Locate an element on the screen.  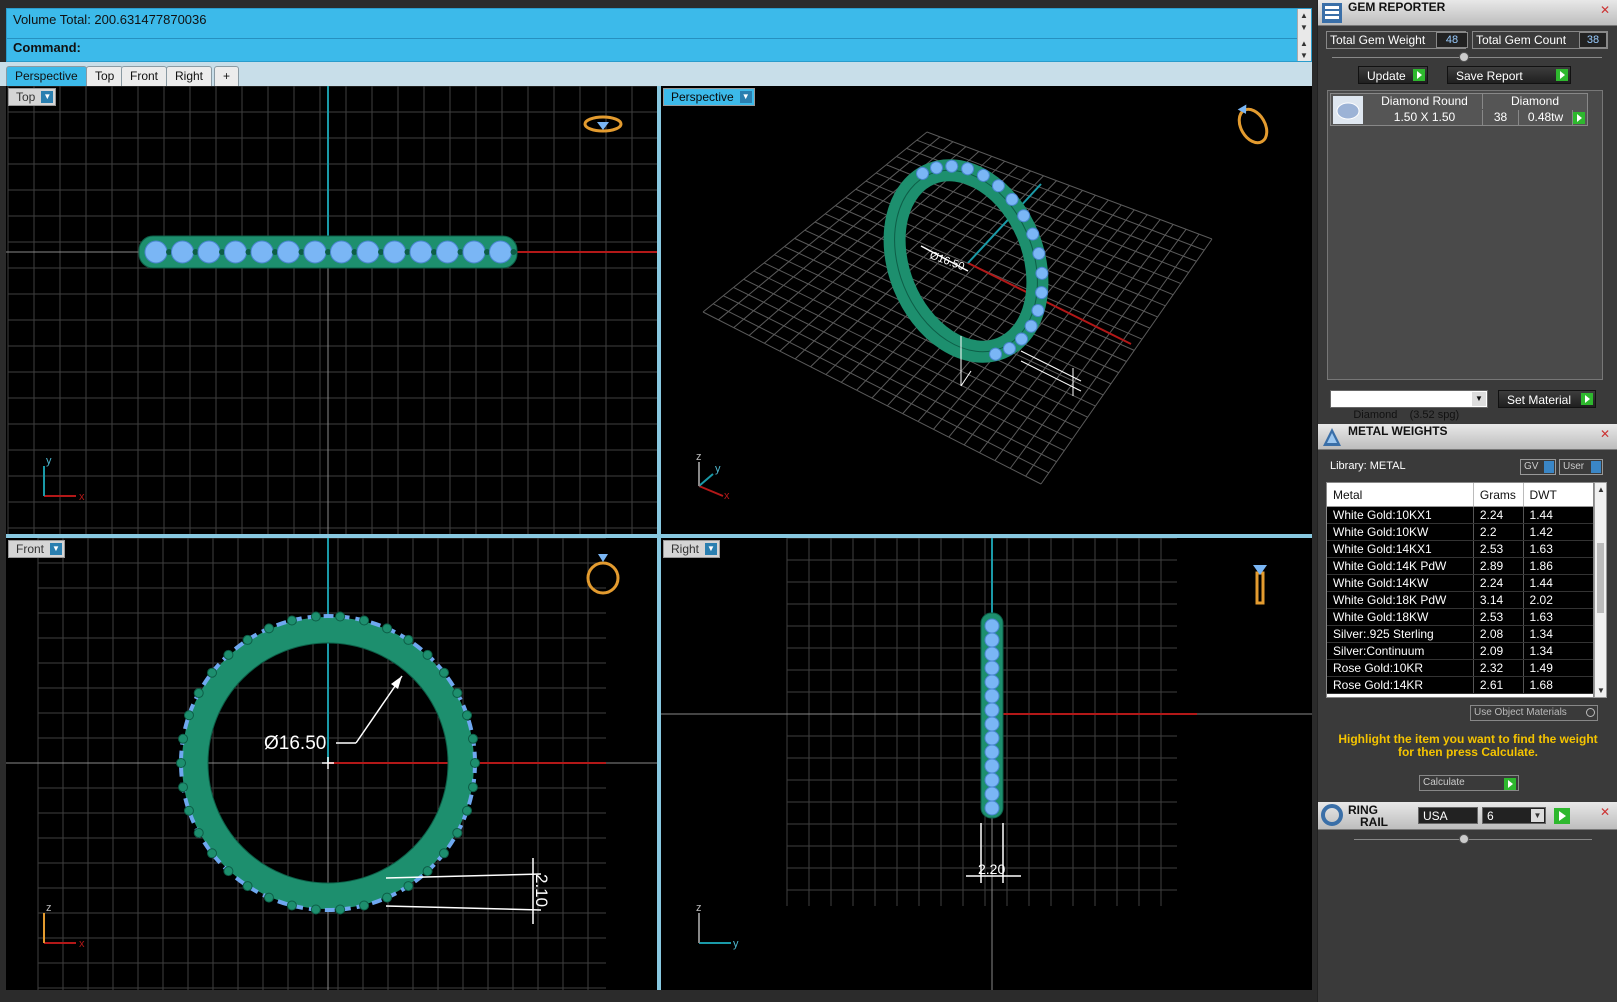
use-object-materials-toggle: Use Object Materials is located at coordinates (1534, 713).